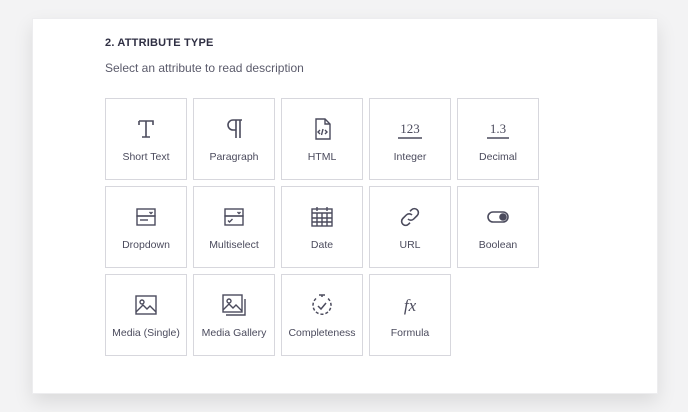 Image resolution: width=688 pixels, height=412 pixels. What do you see at coordinates (146, 157) in the screenshot?
I see `attribute-label: Short Text` at bounding box center [146, 157].